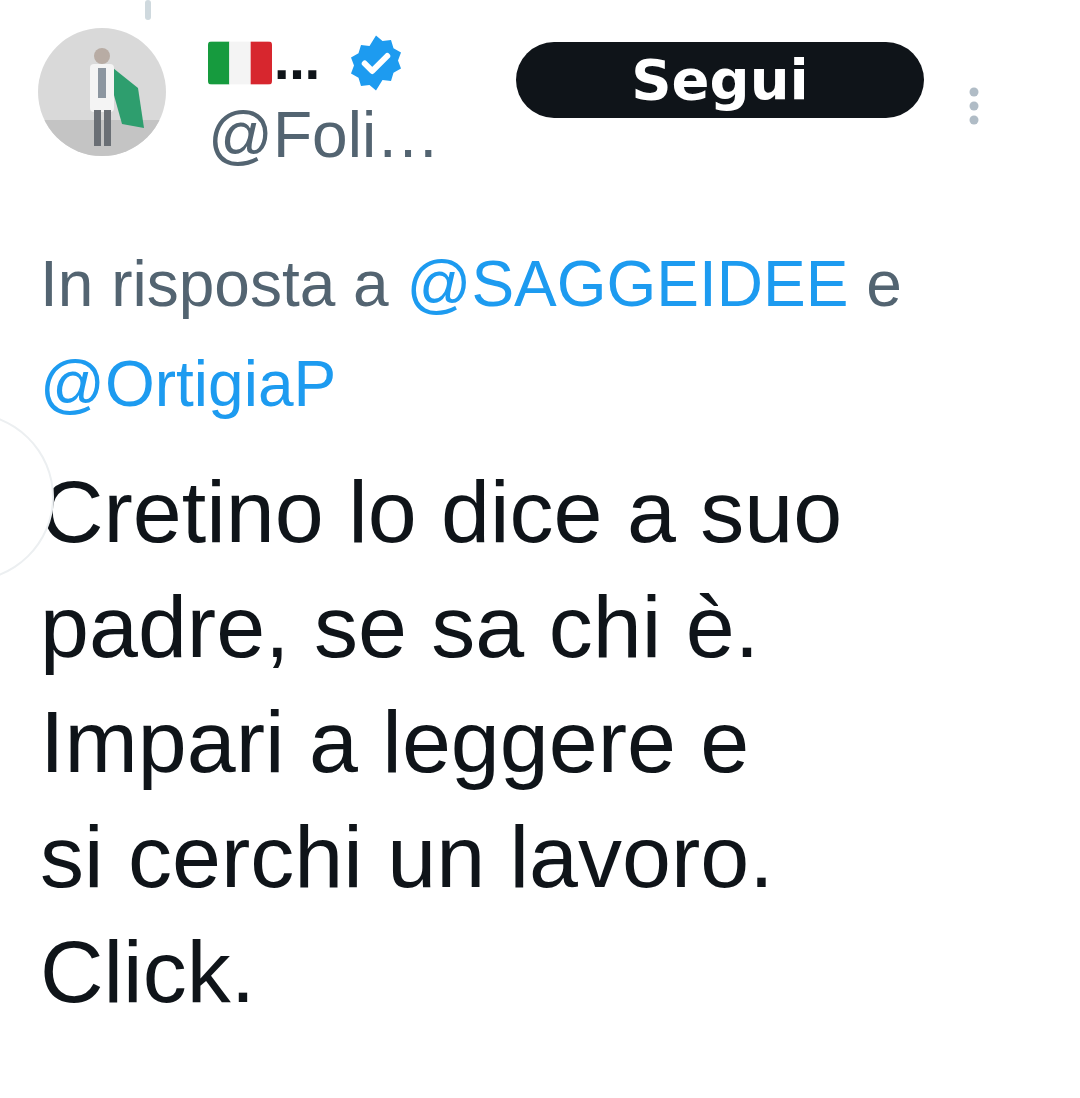  What do you see at coordinates (974, 106) in the screenshot?
I see `more-options-icon` at bounding box center [974, 106].